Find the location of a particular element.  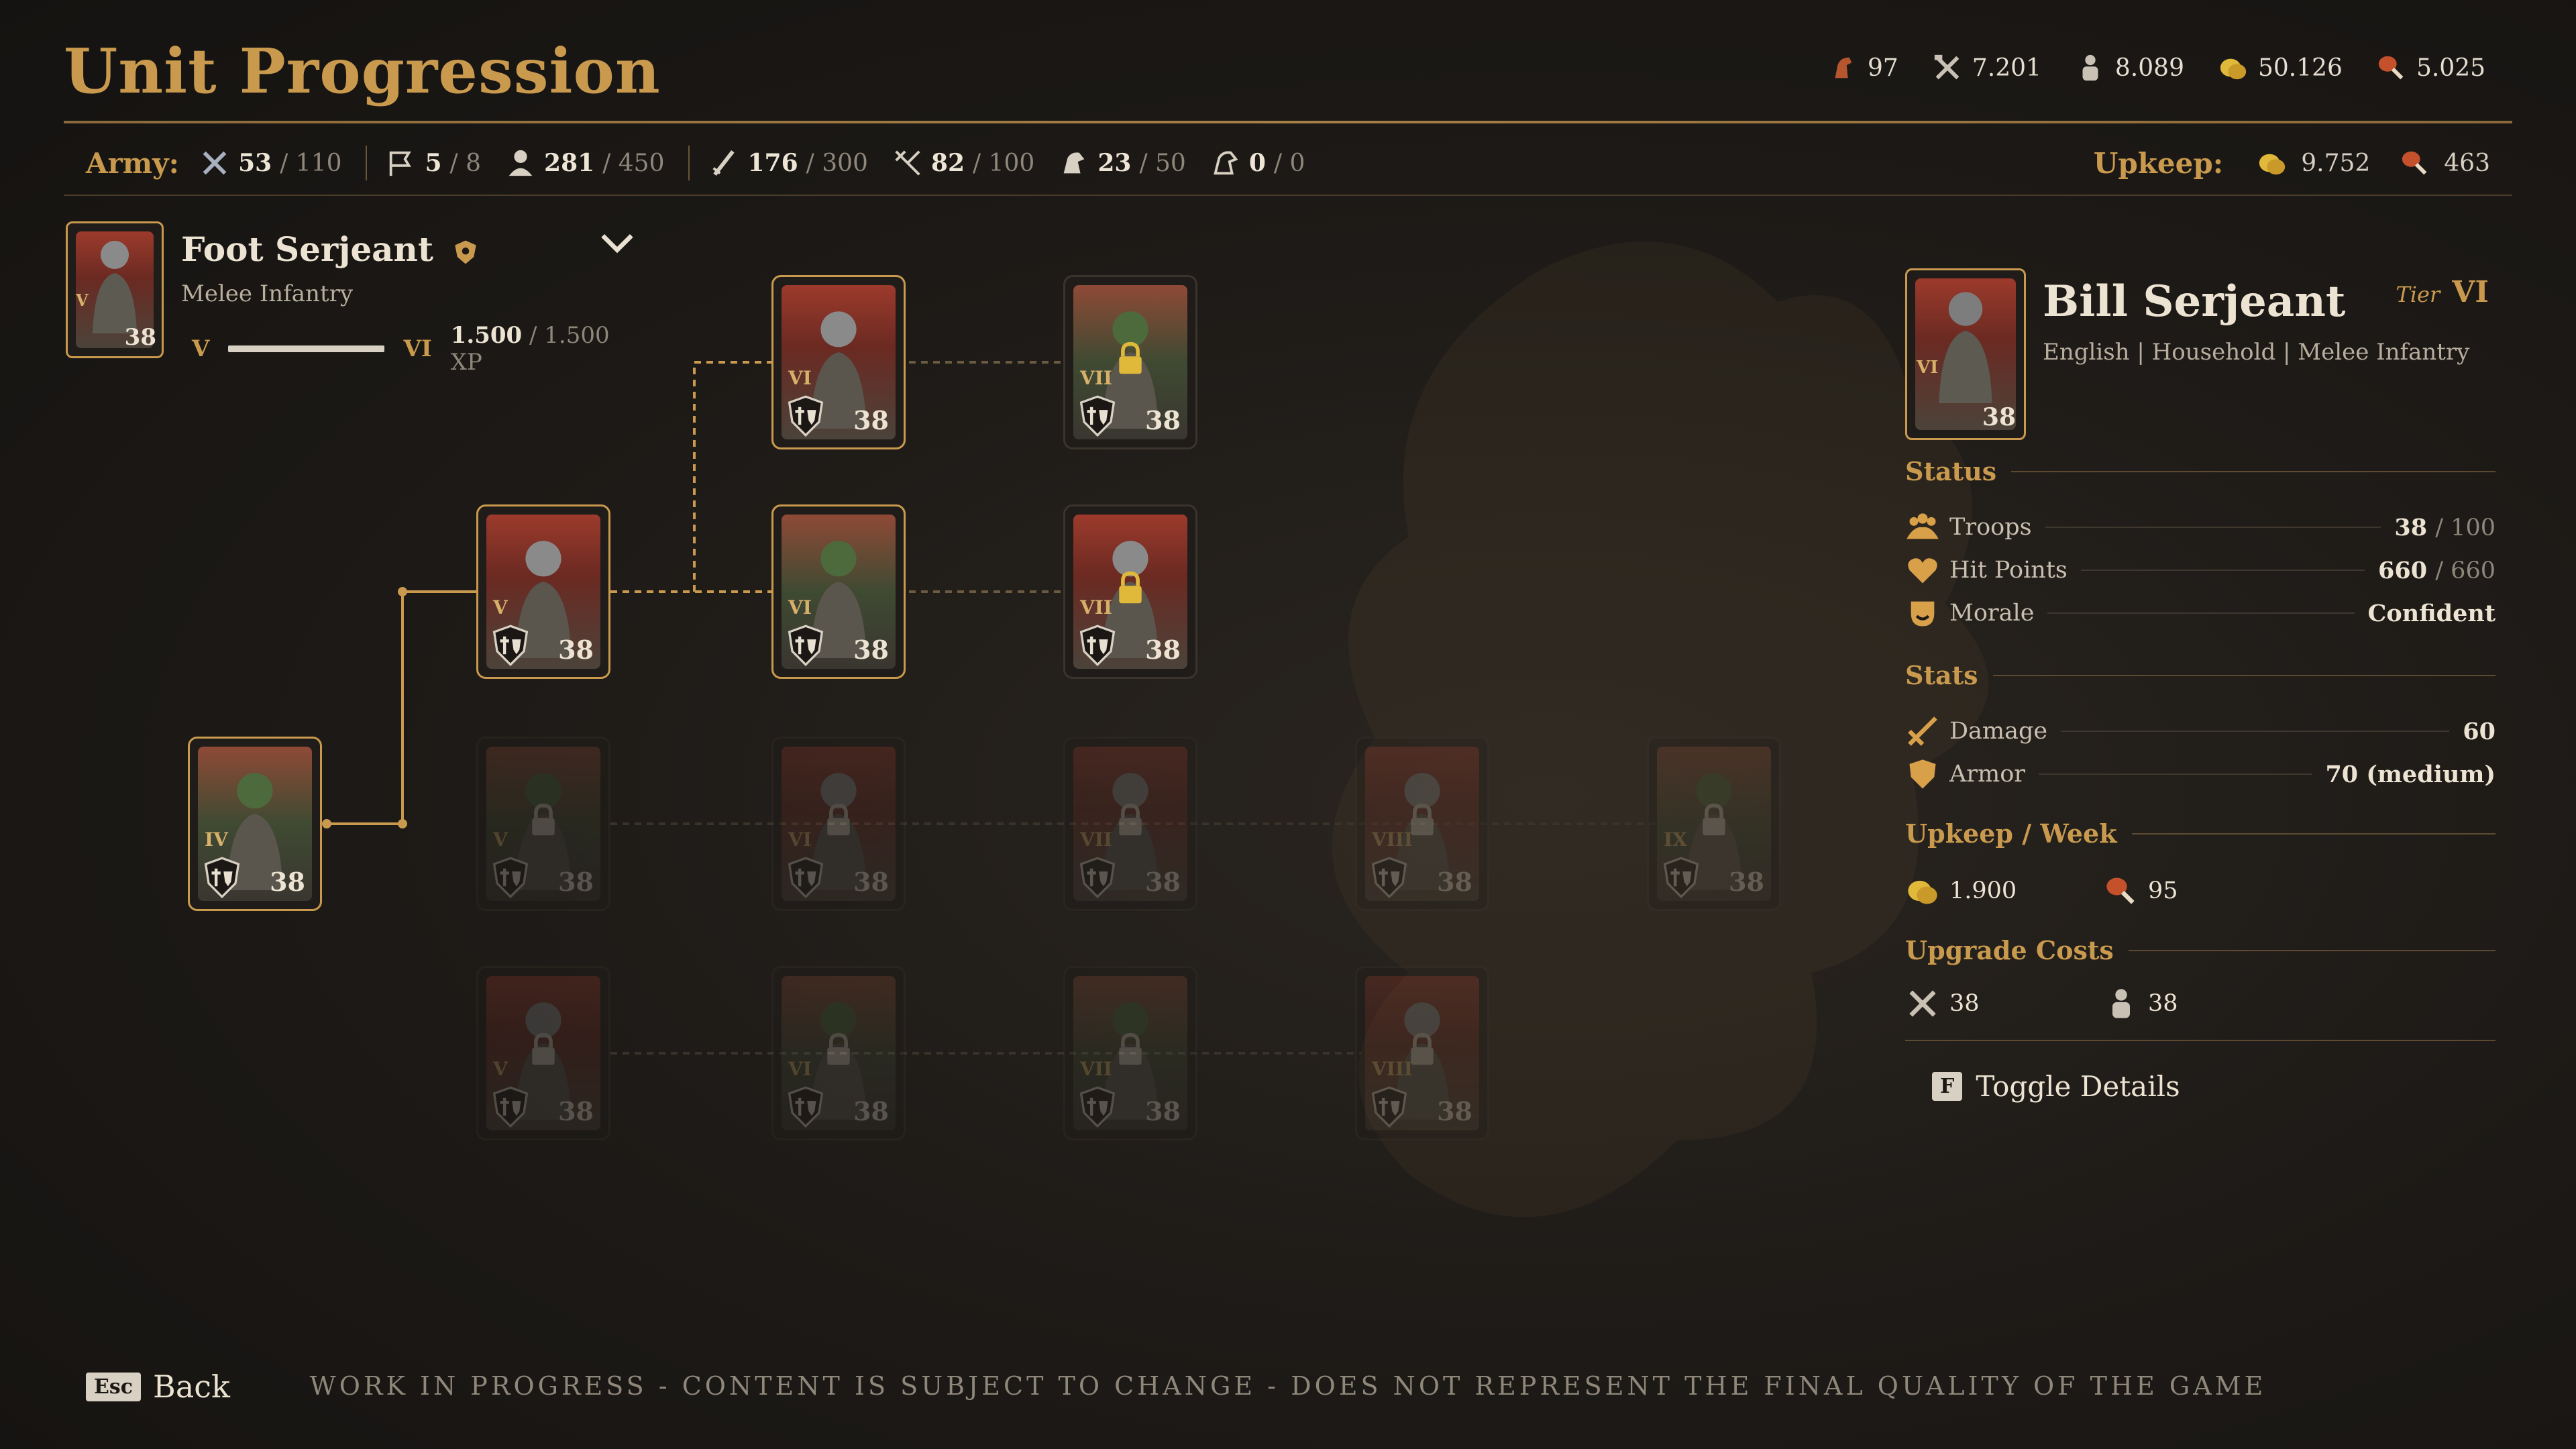

damage-row: Damage 60 is located at coordinates (2200, 731).